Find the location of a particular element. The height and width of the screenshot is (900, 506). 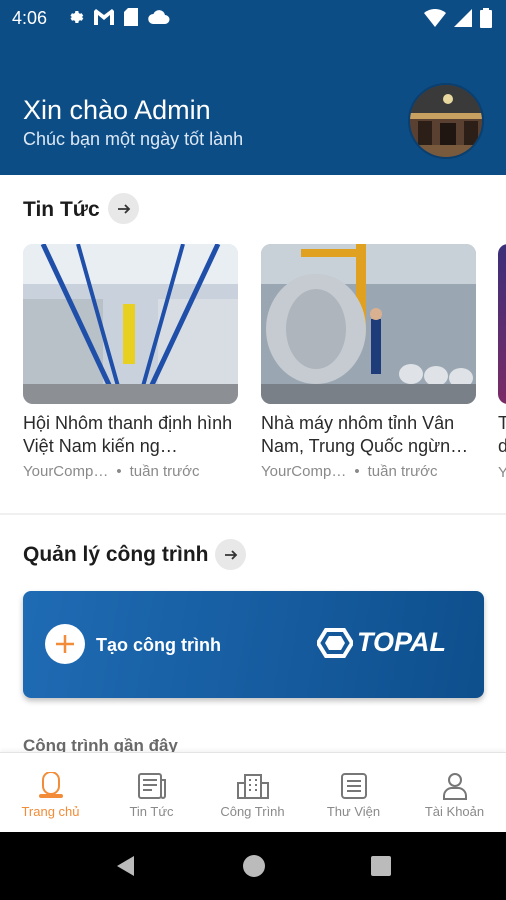

nav-label-projects: Công Trình is located at coordinates (252, 811).